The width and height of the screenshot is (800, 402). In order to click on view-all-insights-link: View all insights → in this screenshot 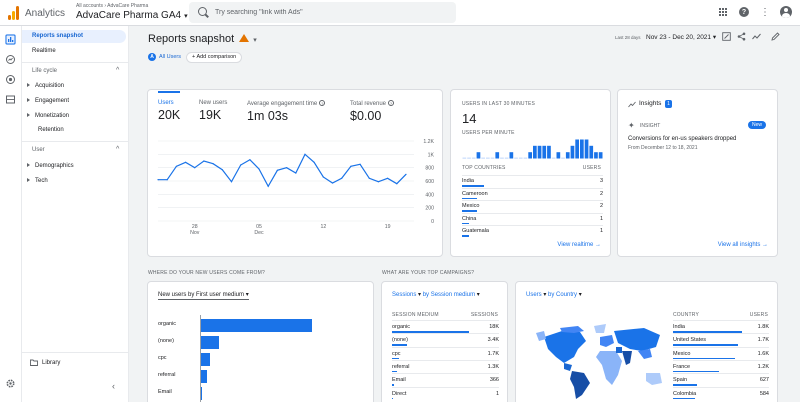, I will do `click(743, 245)`.